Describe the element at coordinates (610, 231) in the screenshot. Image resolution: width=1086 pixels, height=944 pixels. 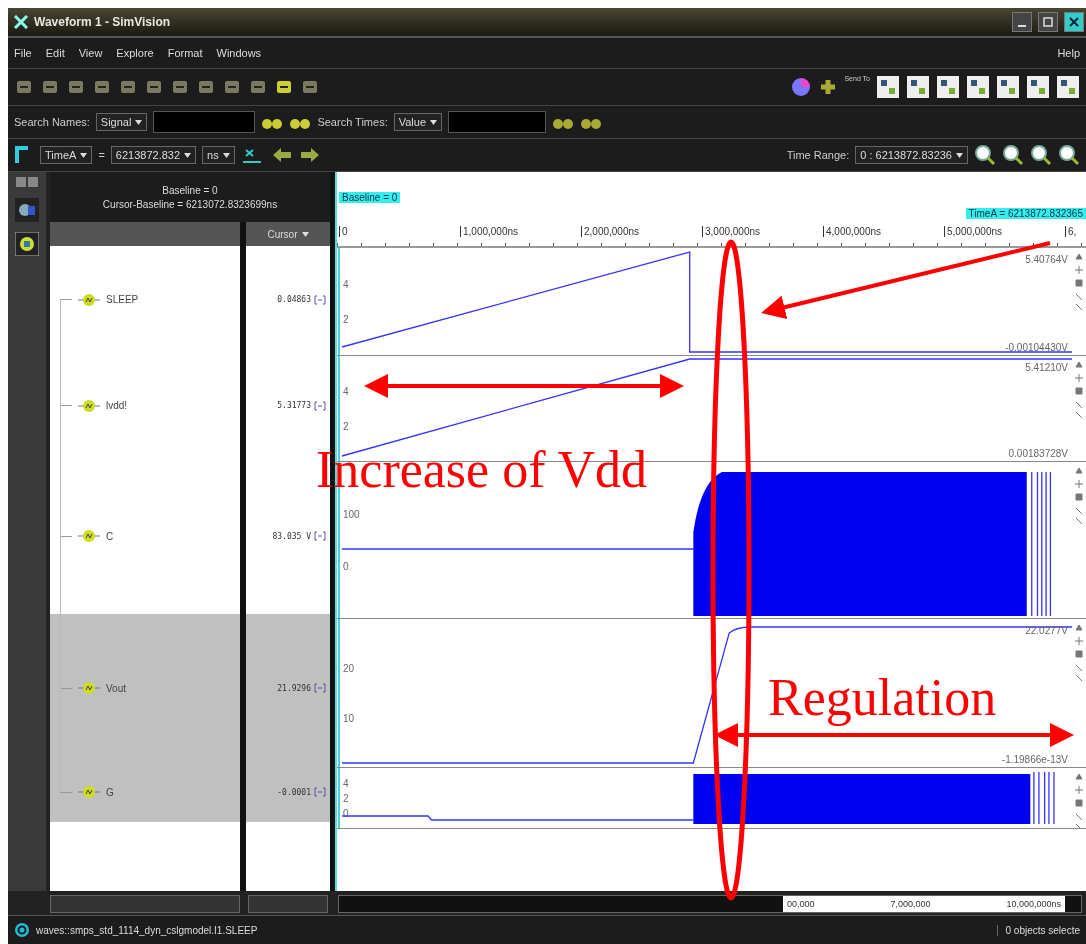
I see `ruler-label: 2,000,000ns` at that location.